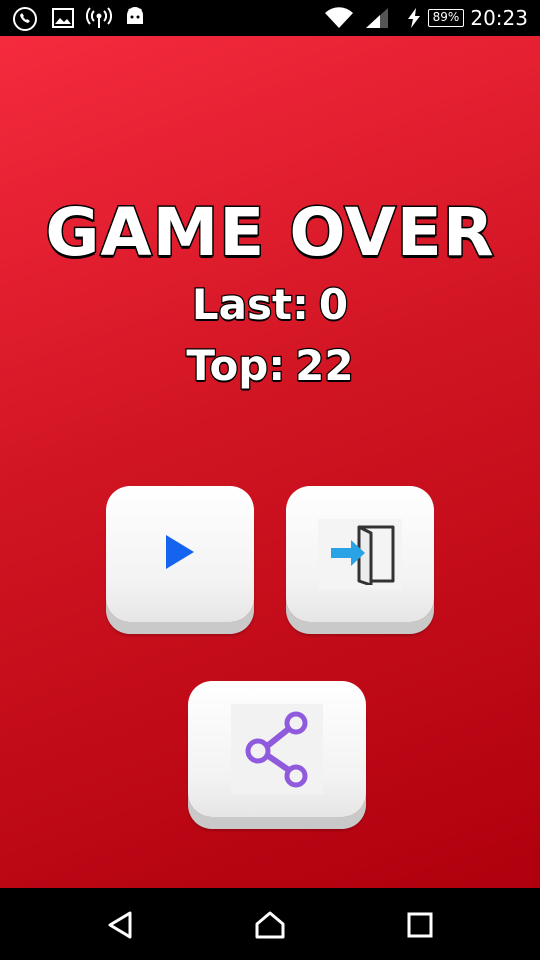 This screenshot has height=960, width=540. I want to click on back-icon, so click(120, 925).